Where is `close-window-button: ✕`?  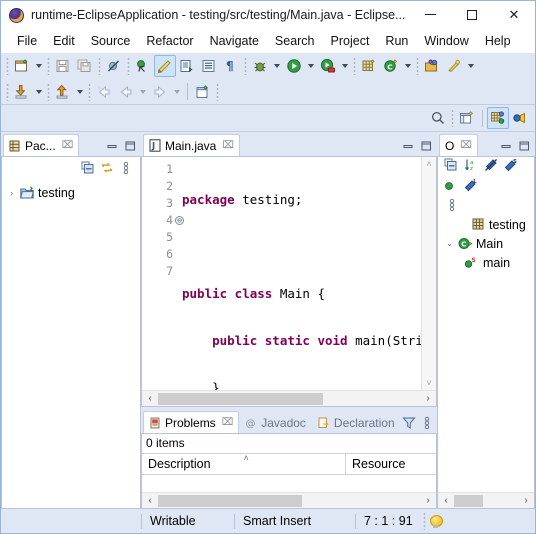
close-window-button: ✕ is located at coordinates (514, 15).